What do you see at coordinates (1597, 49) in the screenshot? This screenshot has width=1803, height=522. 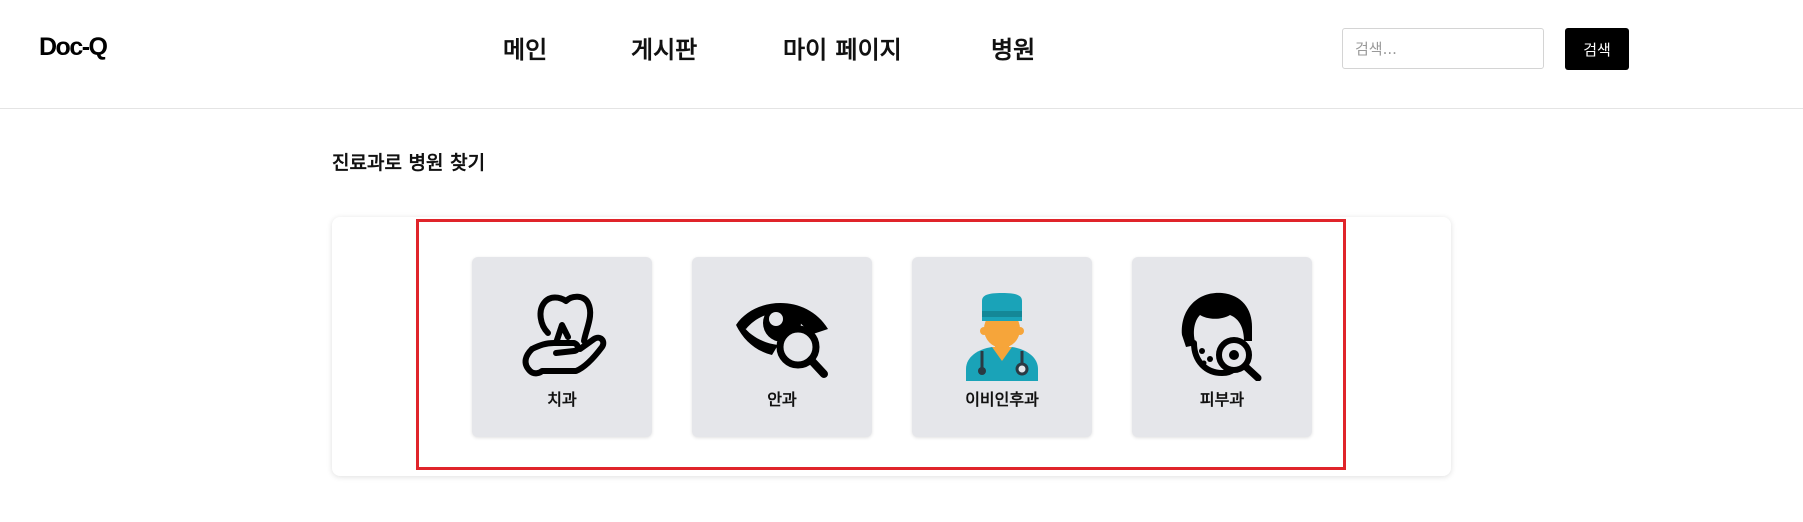 I see `search-button: 검색` at bounding box center [1597, 49].